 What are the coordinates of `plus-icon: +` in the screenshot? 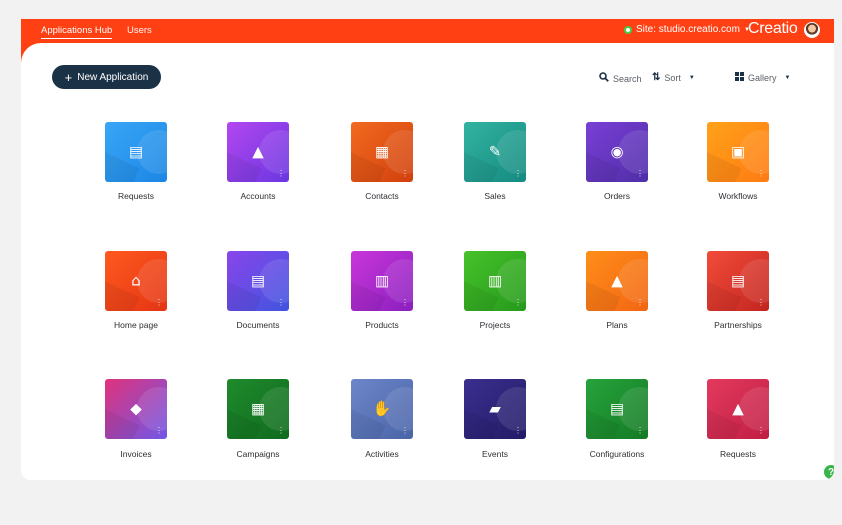 It's located at (68, 77).